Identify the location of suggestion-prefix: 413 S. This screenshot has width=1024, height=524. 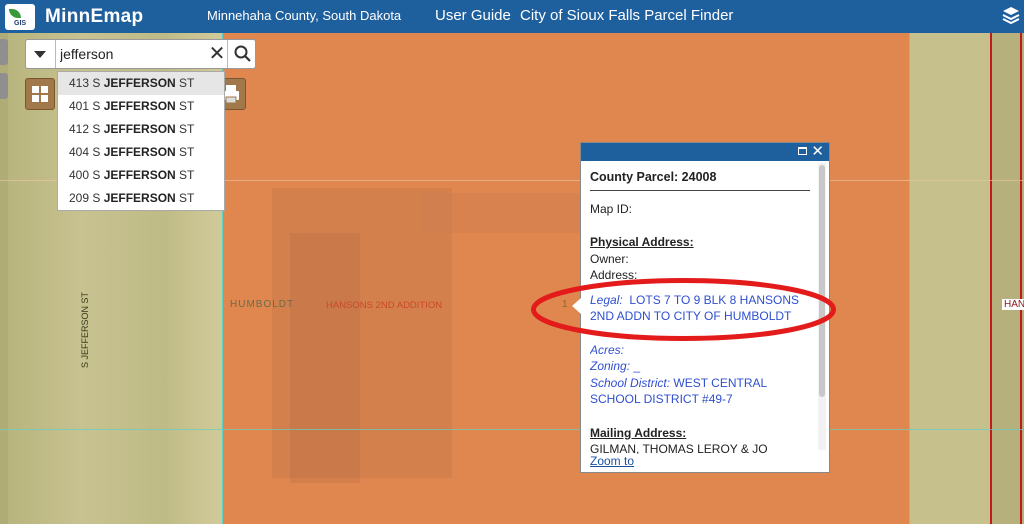
(86, 83).